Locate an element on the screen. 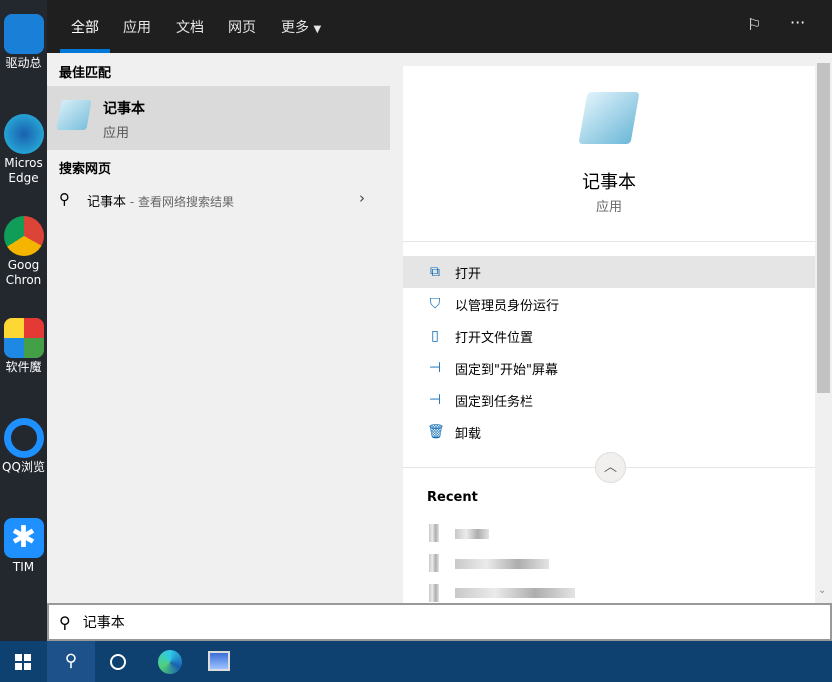 This screenshot has height=682, width=832. feedback-icon: ⚐ is located at coordinates (754, 24).